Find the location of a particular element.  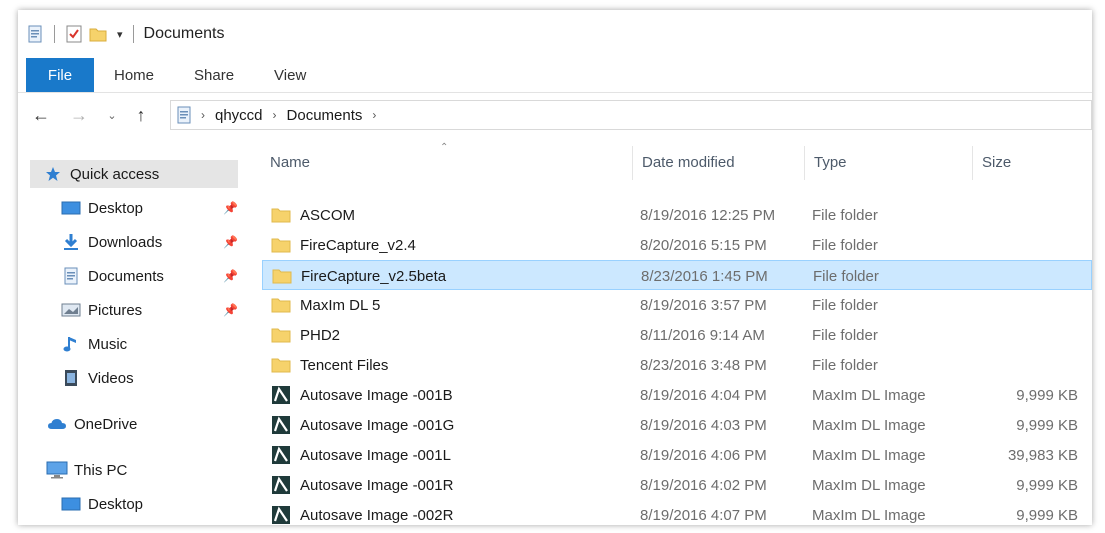

column-header-size: Size is located at coordinates (1029, 162).